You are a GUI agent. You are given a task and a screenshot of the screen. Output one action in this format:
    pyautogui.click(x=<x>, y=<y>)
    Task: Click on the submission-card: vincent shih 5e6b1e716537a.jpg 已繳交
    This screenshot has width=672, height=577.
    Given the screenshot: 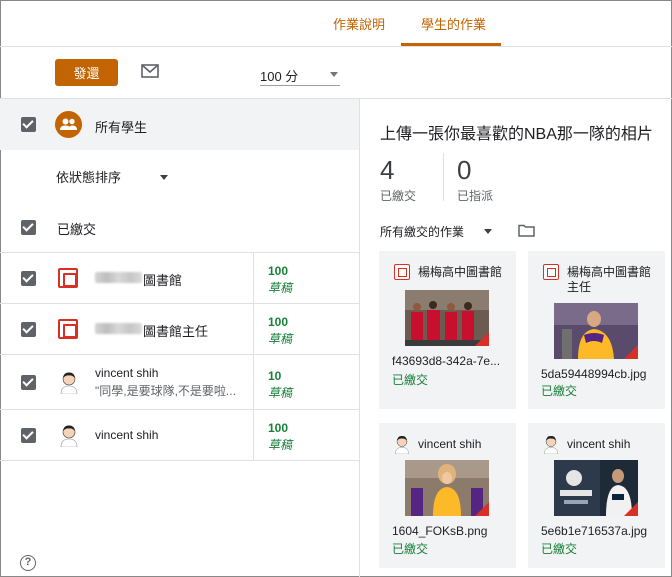 What is the action you would take?
    pyautogui.click(x=596, y=495)
    